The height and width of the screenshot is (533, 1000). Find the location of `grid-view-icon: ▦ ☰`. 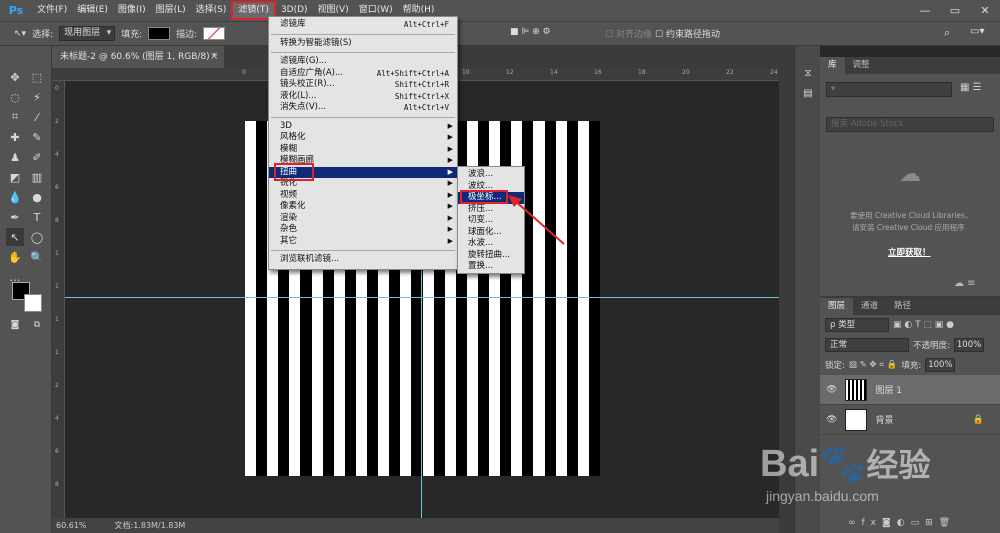

grid-view-icon: ▦ ☰ is located at coordinates (971, 87).